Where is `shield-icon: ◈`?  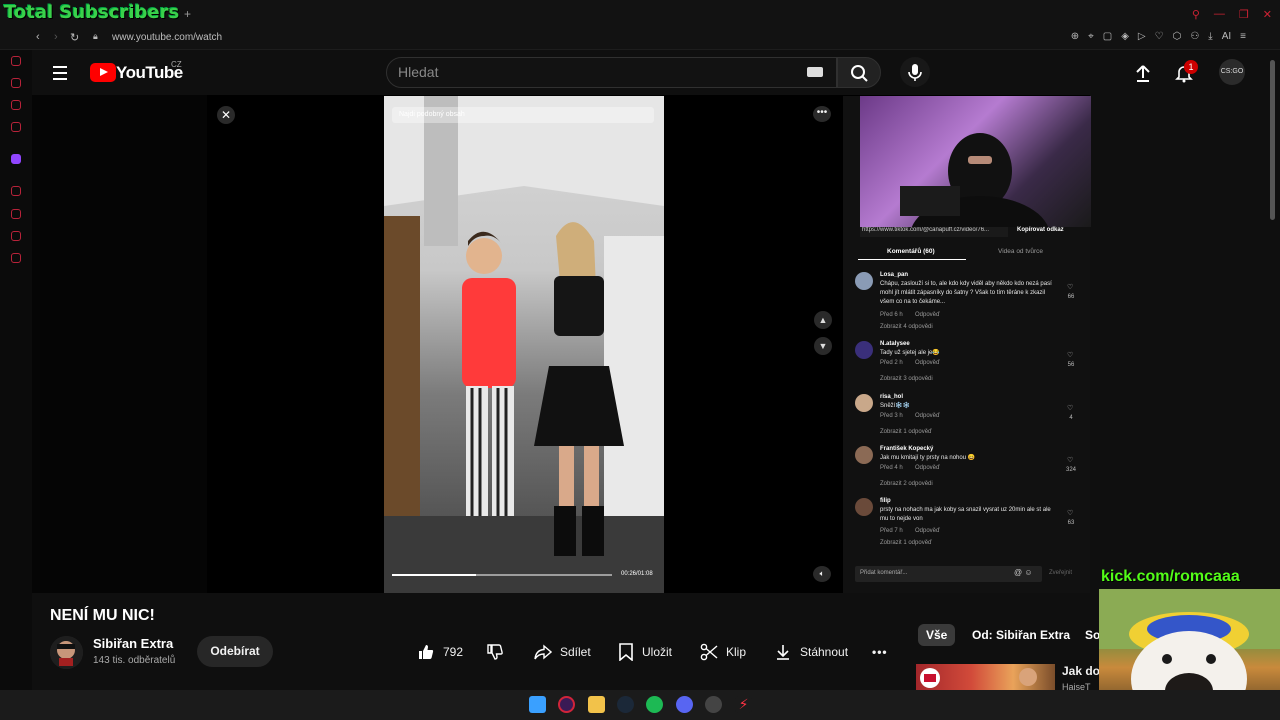 shield-icon: ◈ is located at coordinates (1125, 36).